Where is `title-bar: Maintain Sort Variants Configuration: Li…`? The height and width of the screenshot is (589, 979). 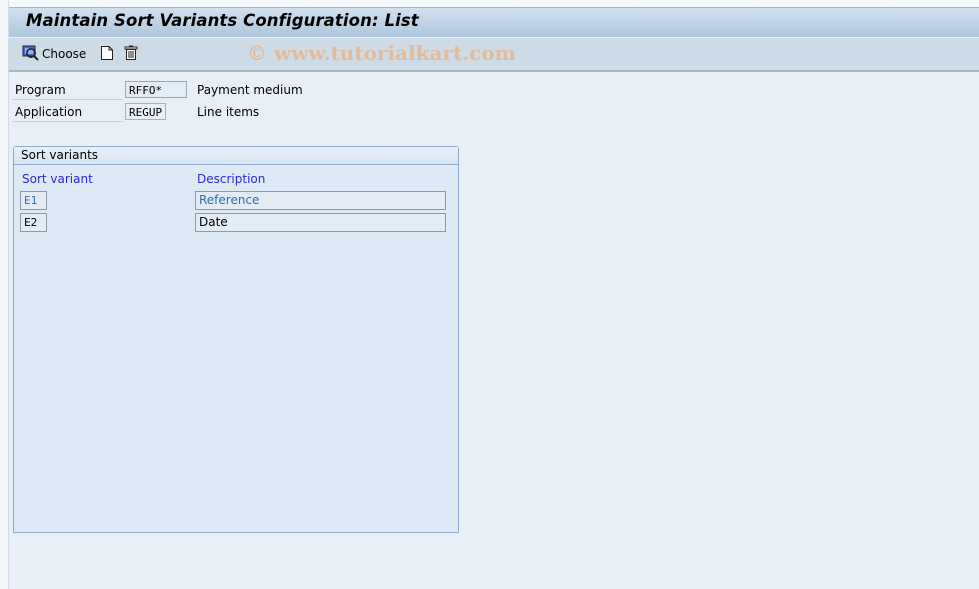
title-bar: Maintain Sort Variants Configuration: Li… is located at coordinates (494, 23).